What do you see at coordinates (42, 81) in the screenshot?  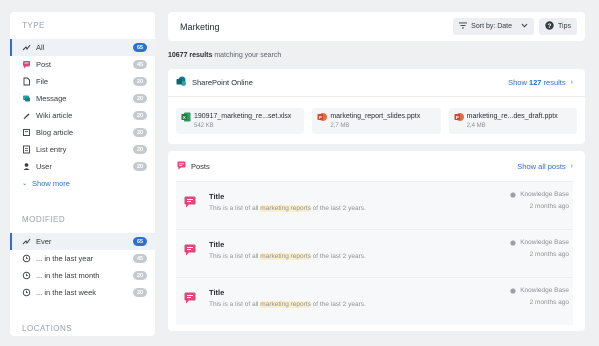 I see `filter-label: File` at bounding box center [42, 81].